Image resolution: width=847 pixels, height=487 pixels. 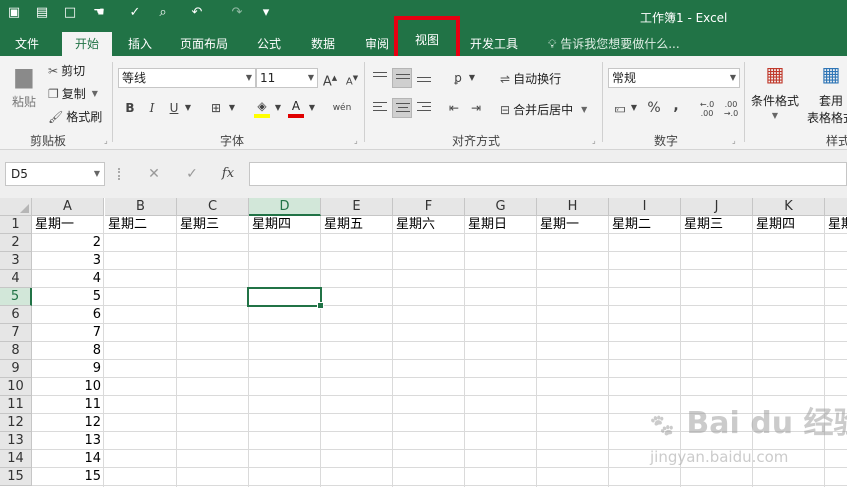 I want to click on cancel-icon: ✕, so click(x=154, y=174).